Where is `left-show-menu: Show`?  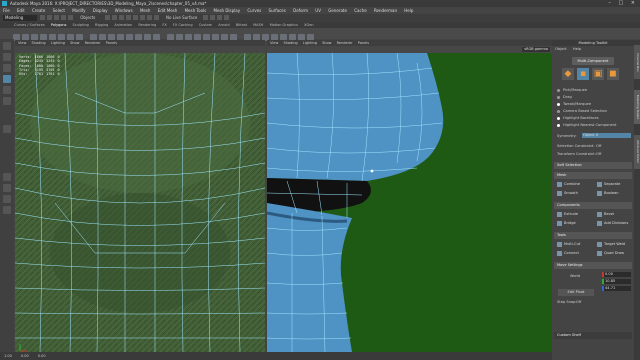 left-show-menu: Show is located at coordinates (74, 43).